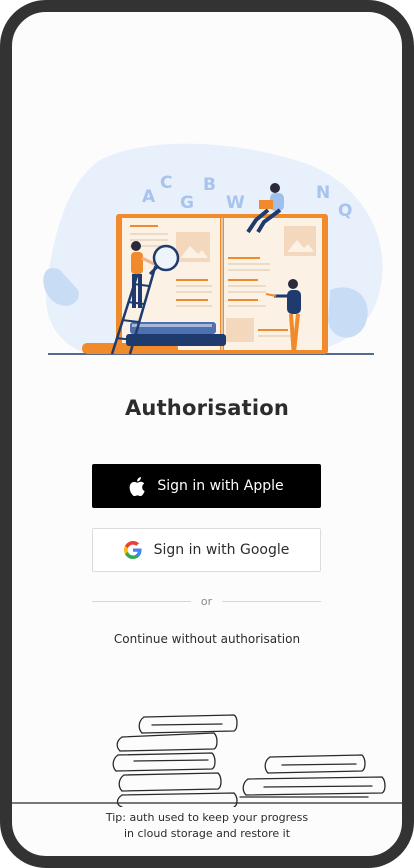 This screenshot has width=414, height=868. What do you see at coordinates (221, 550) in the screenshot?
I see `google-button-label: Sign in with Google` at bounding box center [221, 550].